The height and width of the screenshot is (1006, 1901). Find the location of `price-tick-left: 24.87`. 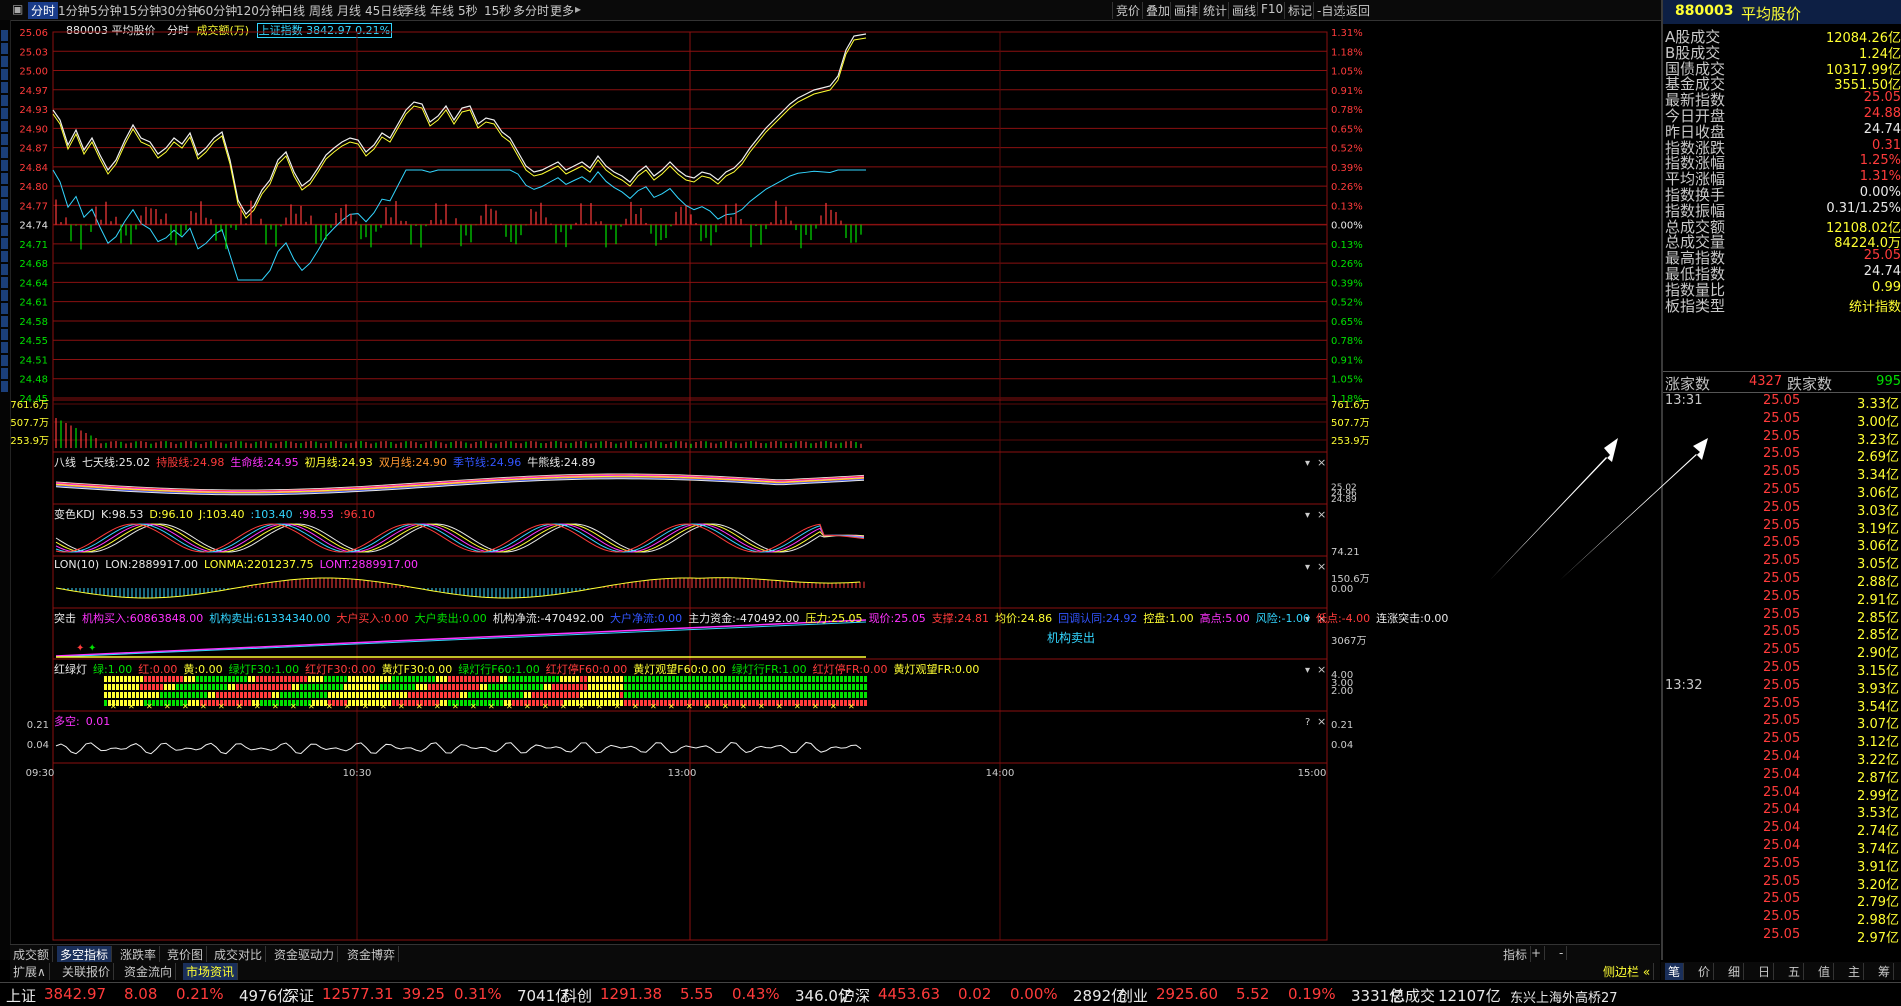

price-tick-left: 24.87 is located at coordinates (33, 149).